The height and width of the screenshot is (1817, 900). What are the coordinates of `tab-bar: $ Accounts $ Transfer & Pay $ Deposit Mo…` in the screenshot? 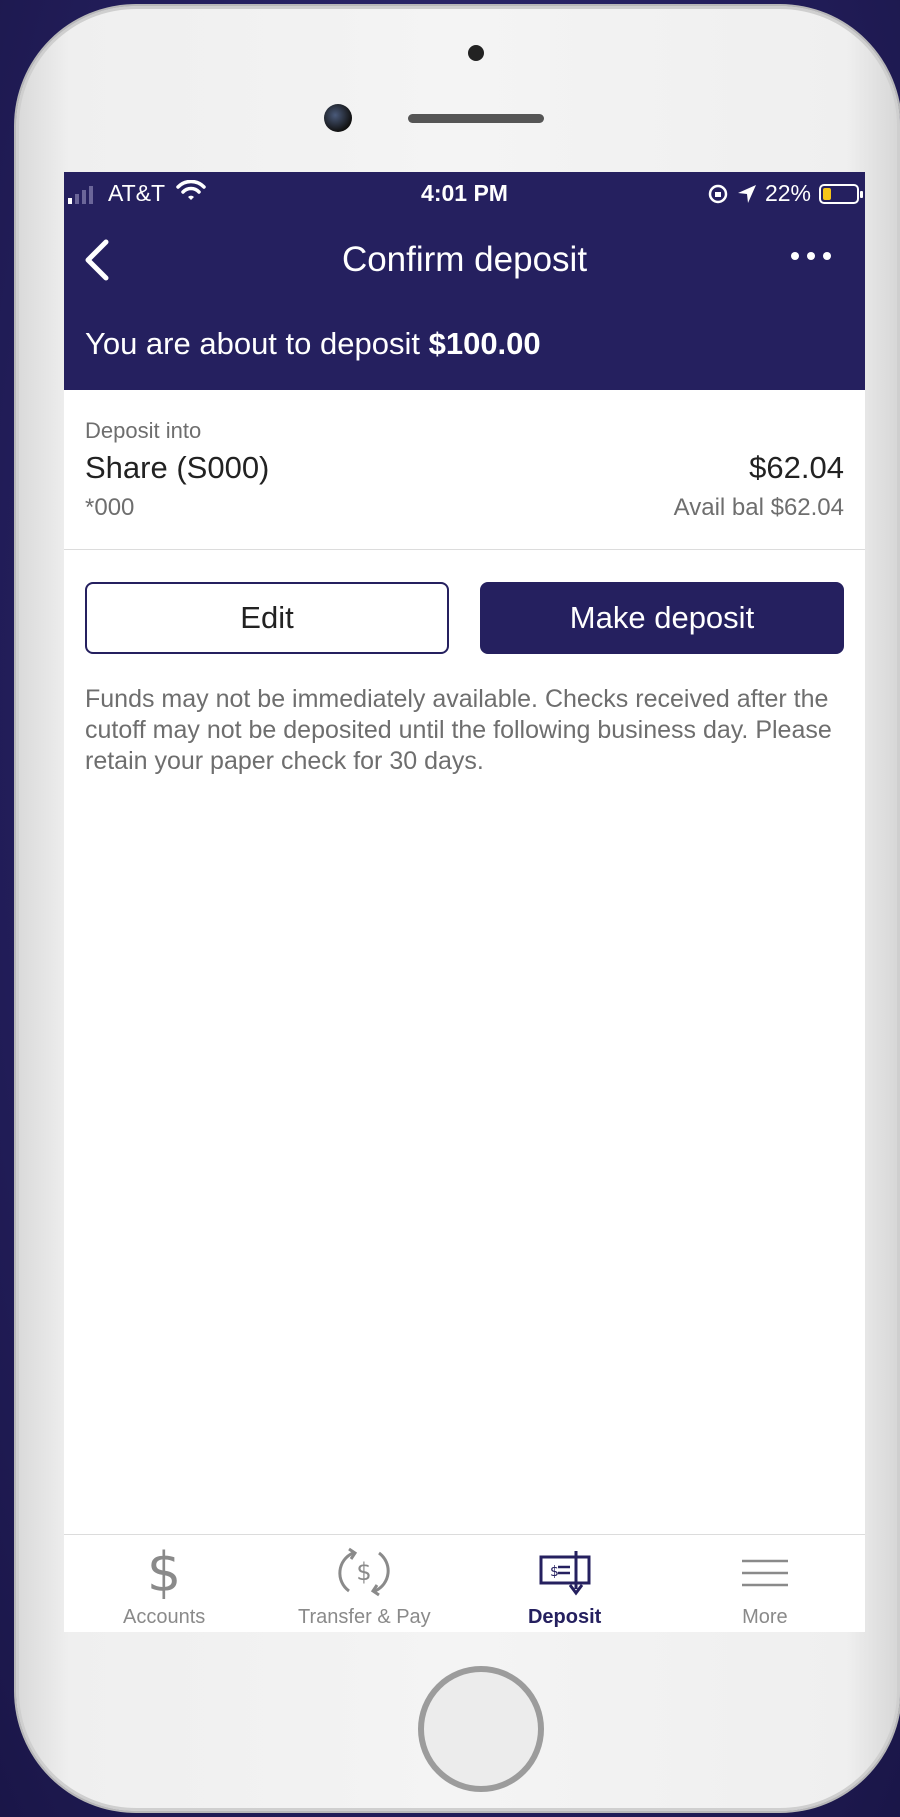 It's located at (464, 1583).